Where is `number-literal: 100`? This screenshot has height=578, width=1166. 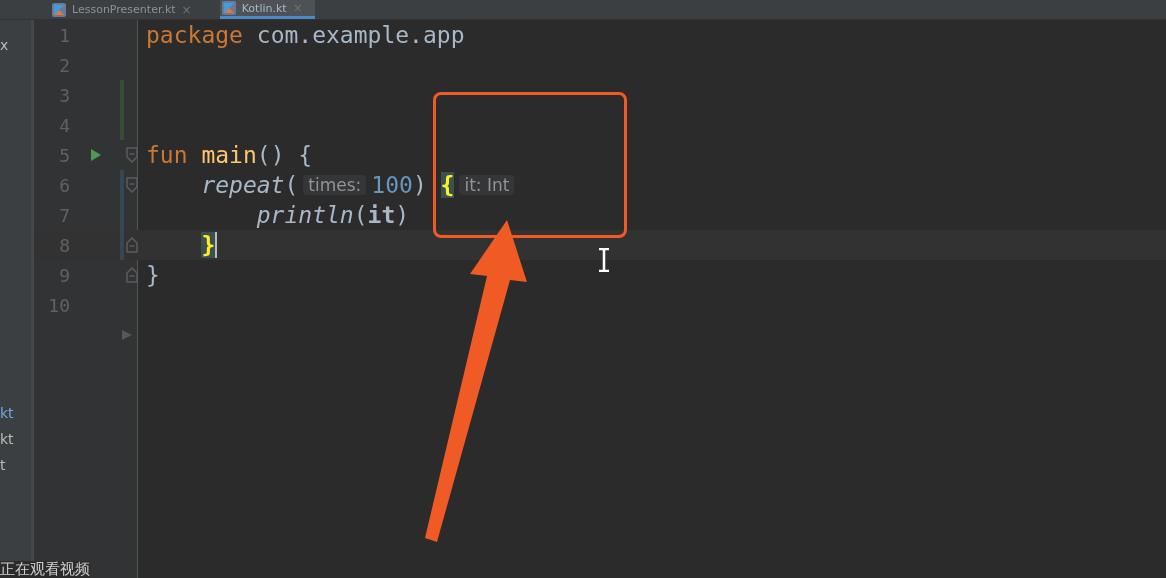
number-literal: 100 is located at coordinates (392, 185).